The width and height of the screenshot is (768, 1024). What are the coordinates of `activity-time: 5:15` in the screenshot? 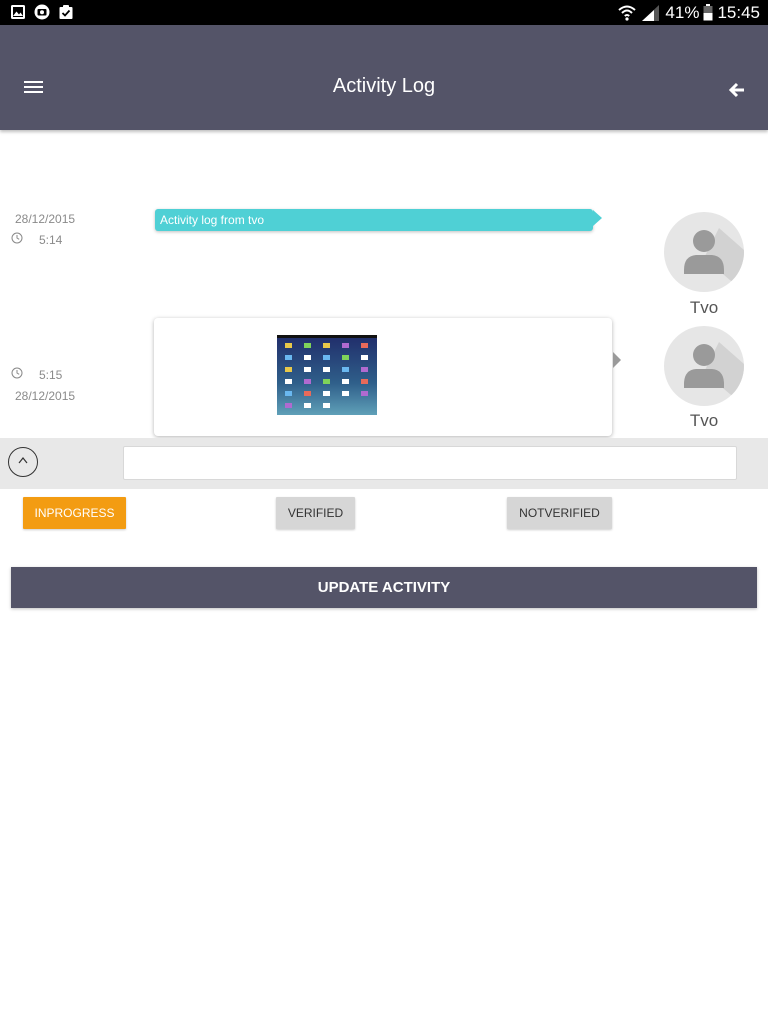 It's located at (51, 375).